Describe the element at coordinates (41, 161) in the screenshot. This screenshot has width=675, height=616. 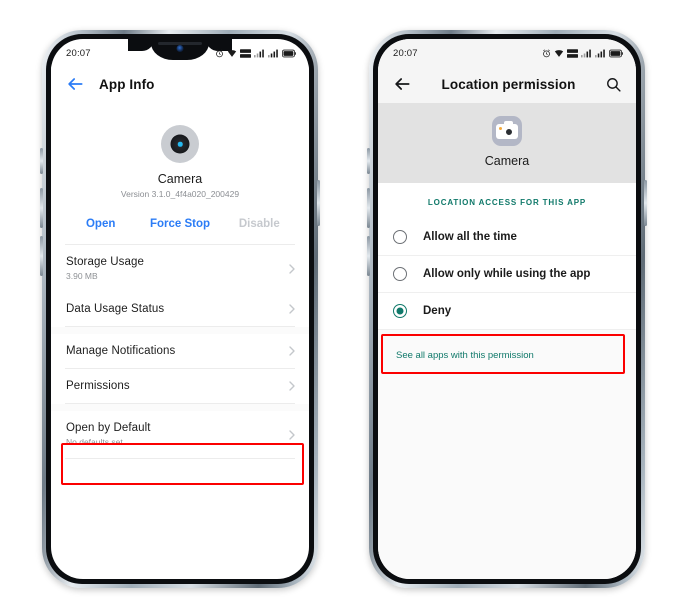
I see `phone-left-button-mute` at that location.